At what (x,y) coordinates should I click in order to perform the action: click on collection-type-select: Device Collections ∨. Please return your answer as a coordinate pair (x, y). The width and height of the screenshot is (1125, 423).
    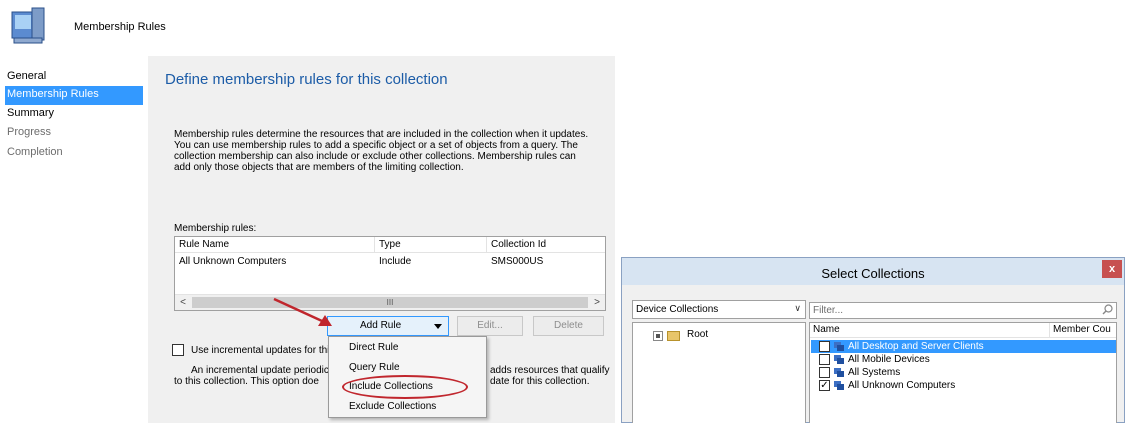
    Looking at the image, I should click on (719, 309).